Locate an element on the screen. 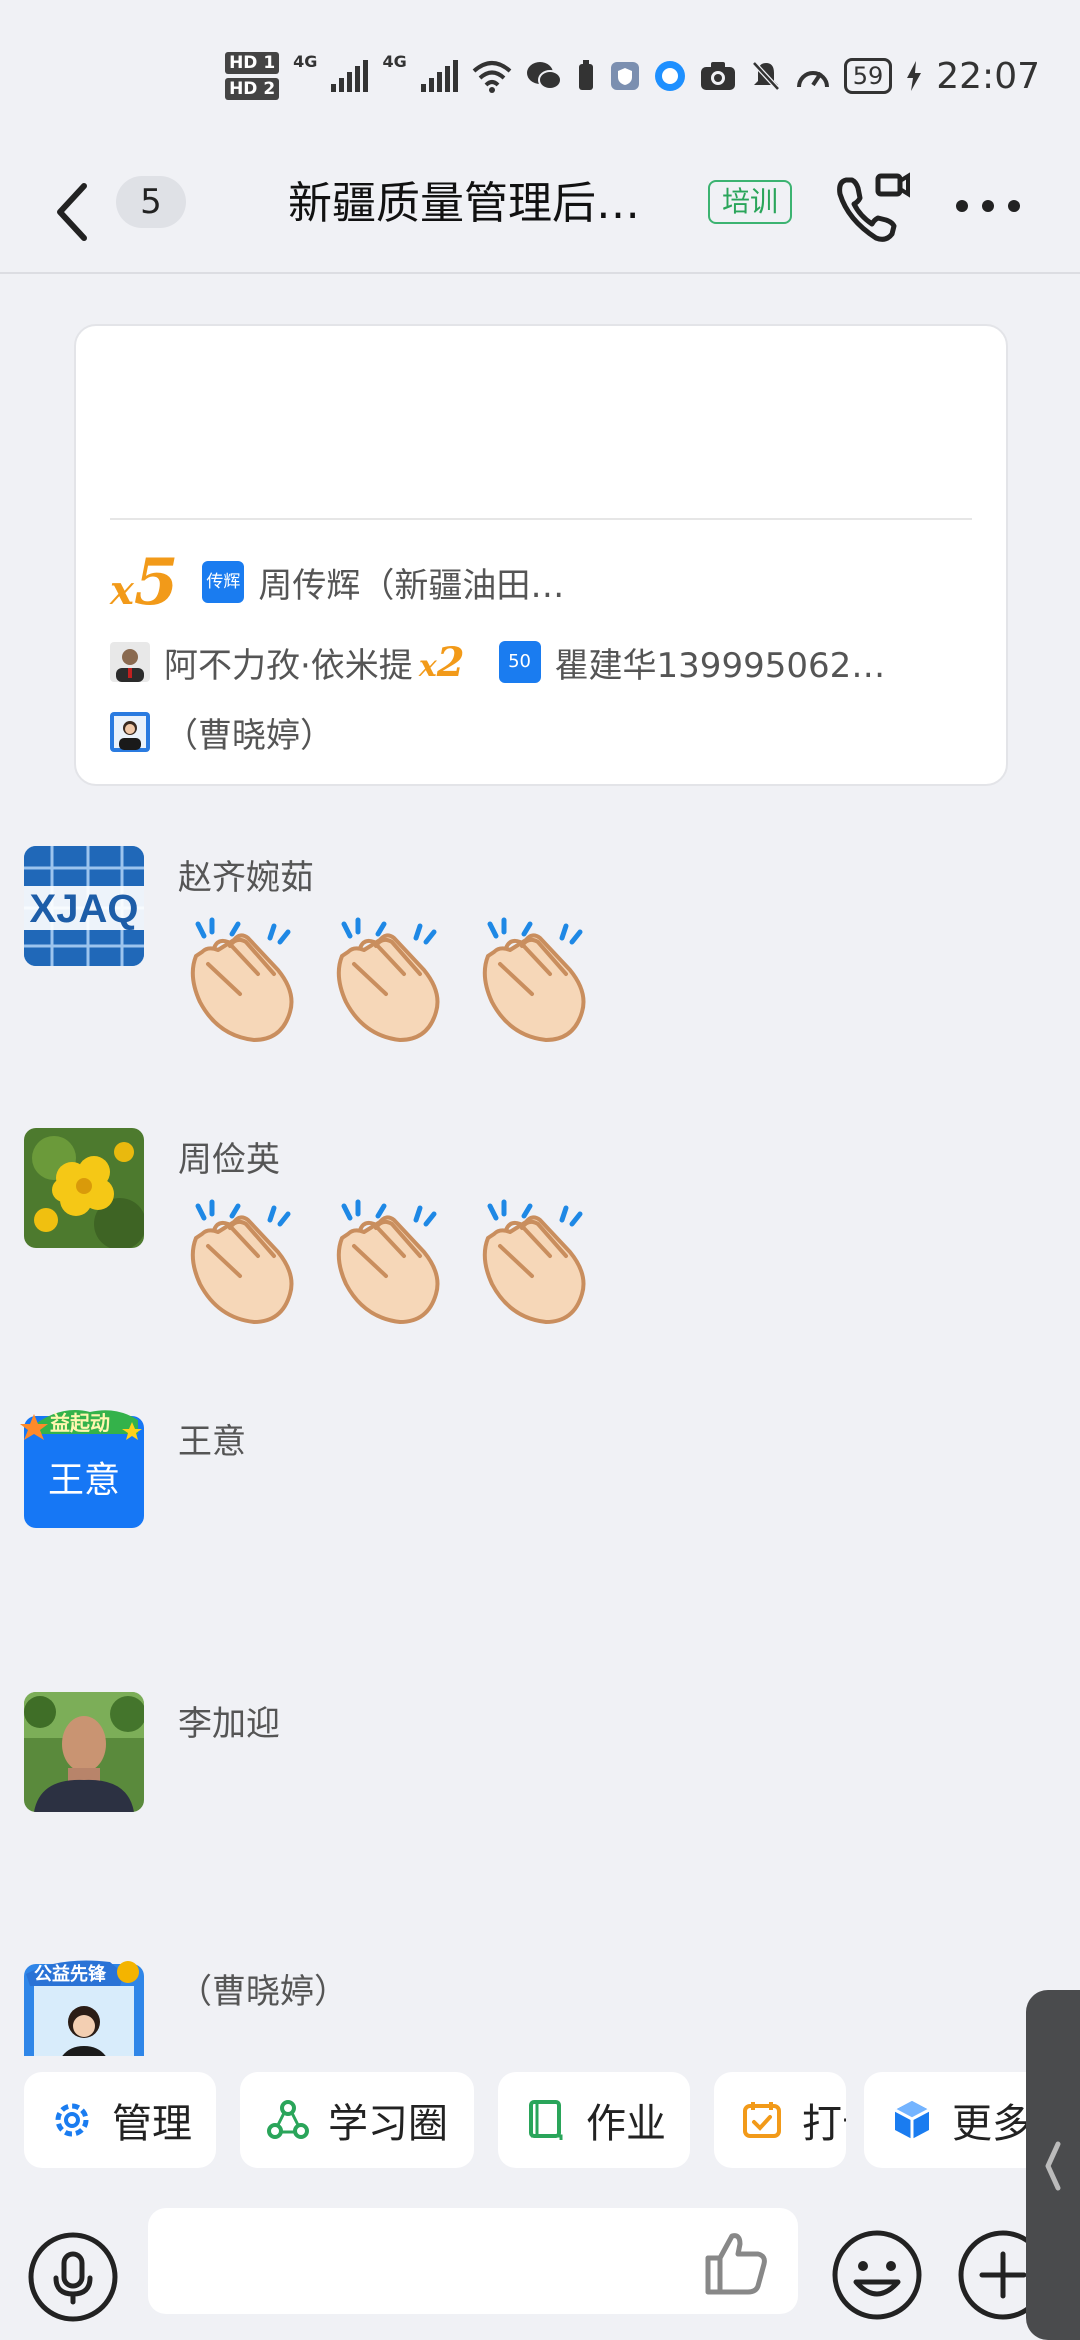 This screenshot has height=2340, width=1080. chevron-left-icon is located at coordinates (1053, 2166).